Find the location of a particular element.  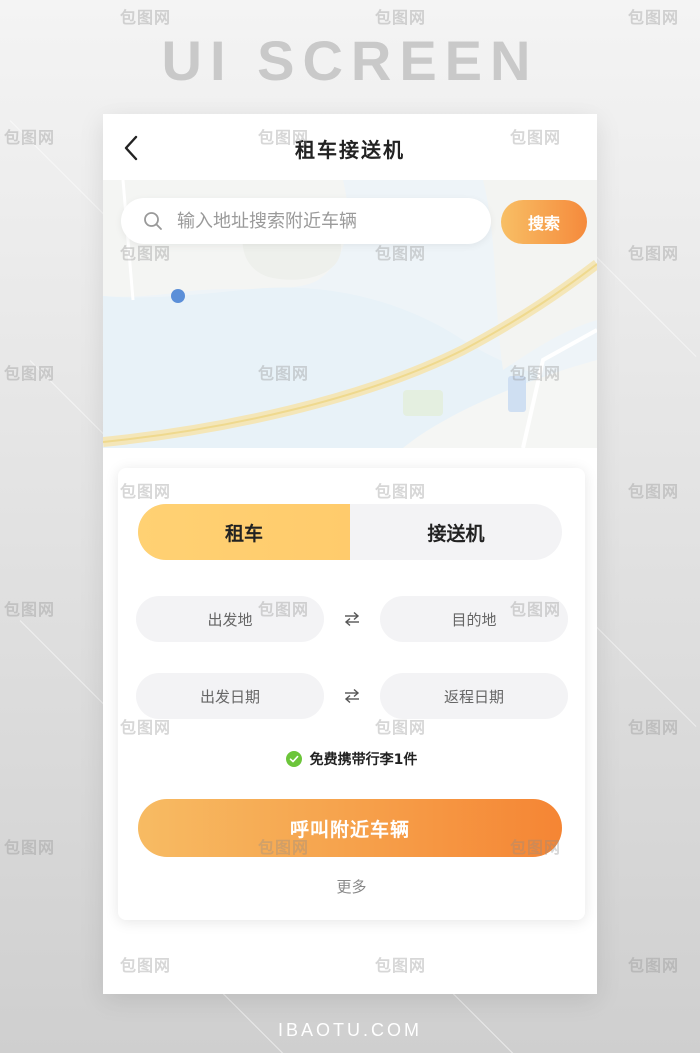

tab-airport-transfer: 接送机 is located at coordinates (456, 532).